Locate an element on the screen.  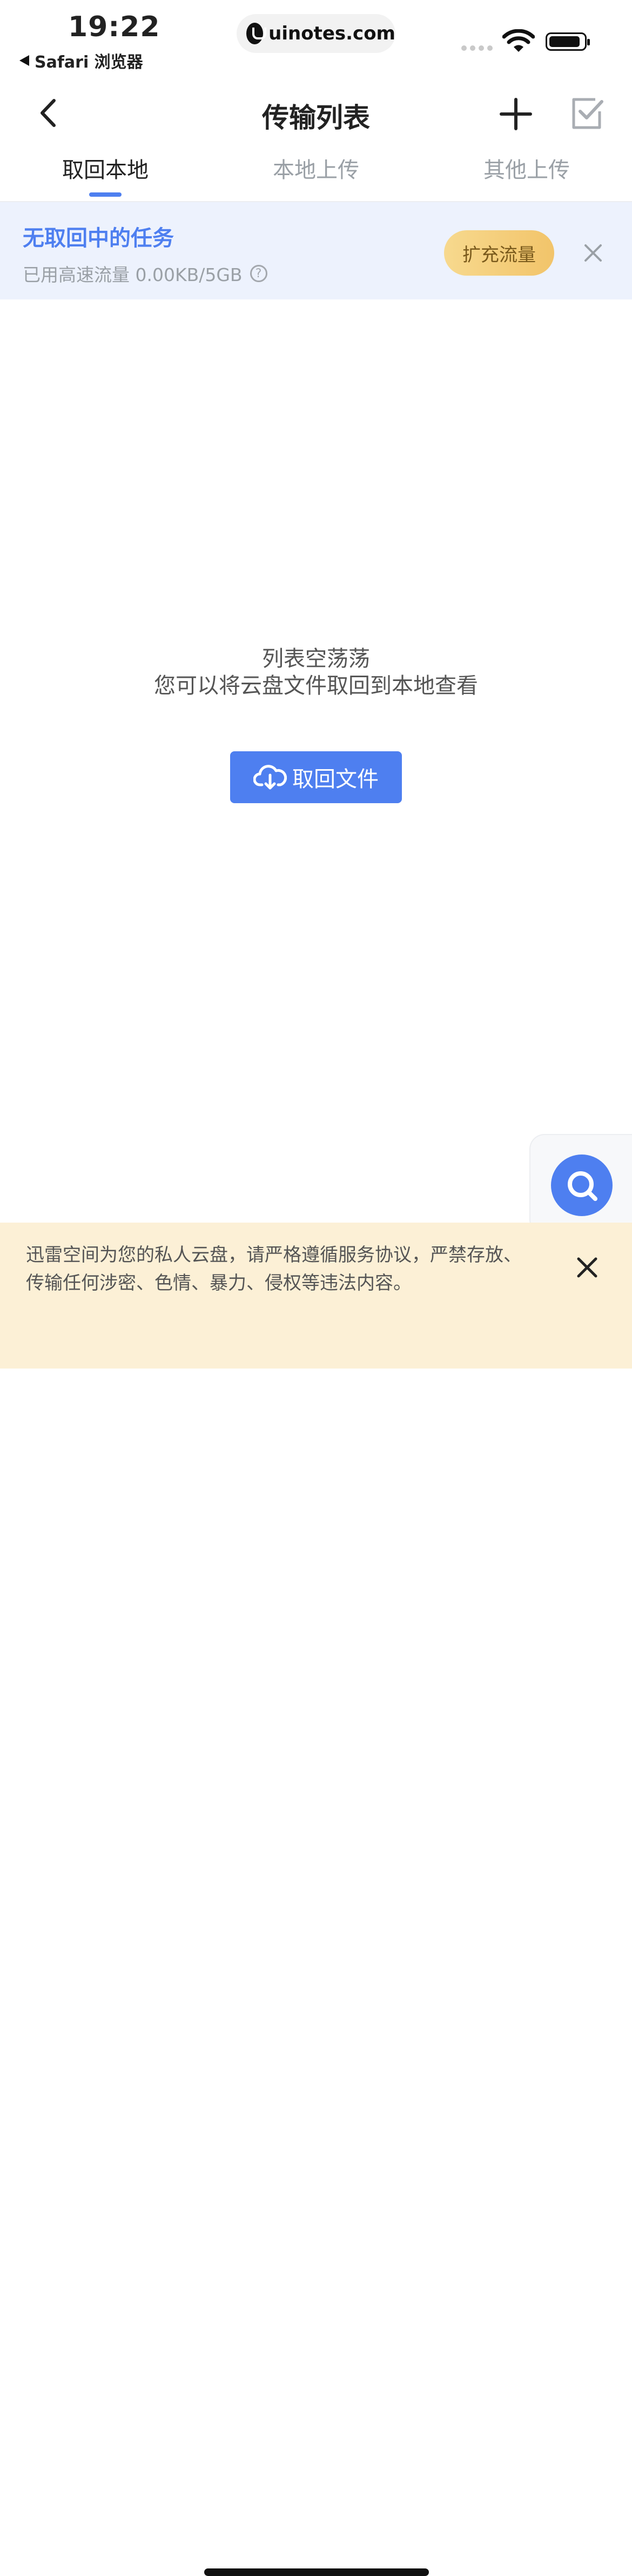
back-to-safari-link: Safari 浏览器 is located at coordinates (81, 60).